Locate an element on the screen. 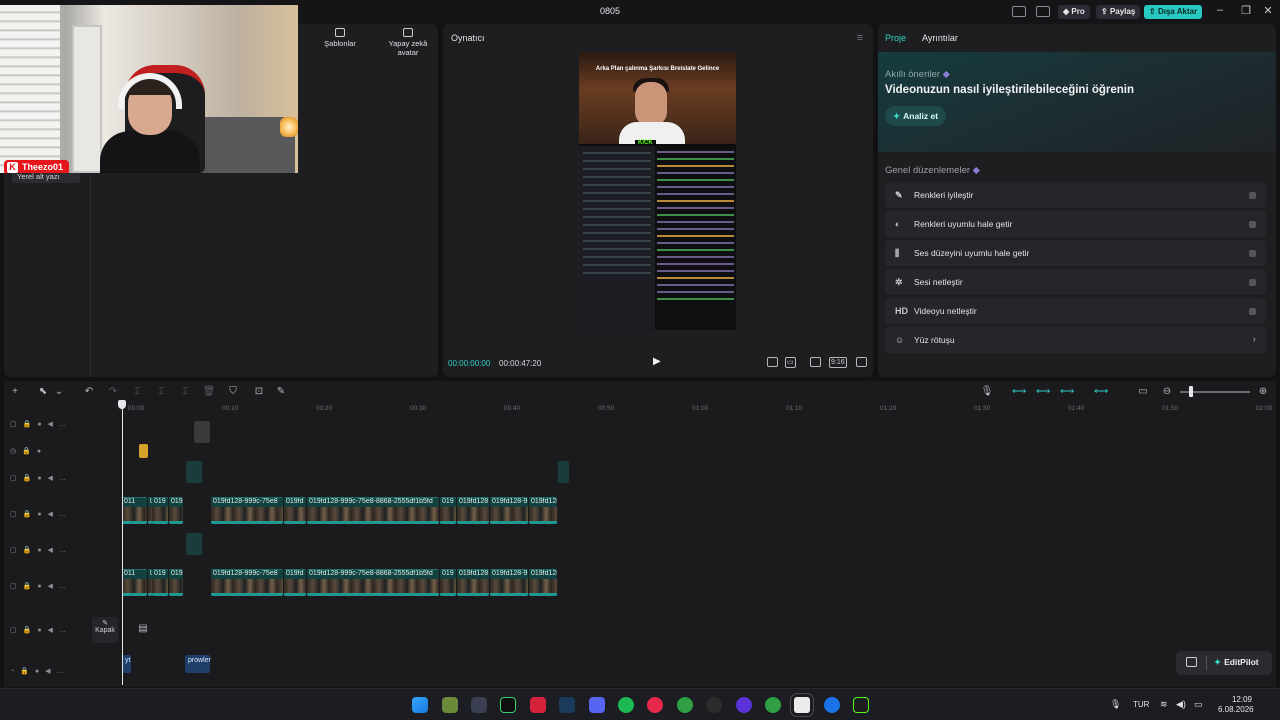  crop-tool-icon: ⊡ is located at coordinates (259, 391).